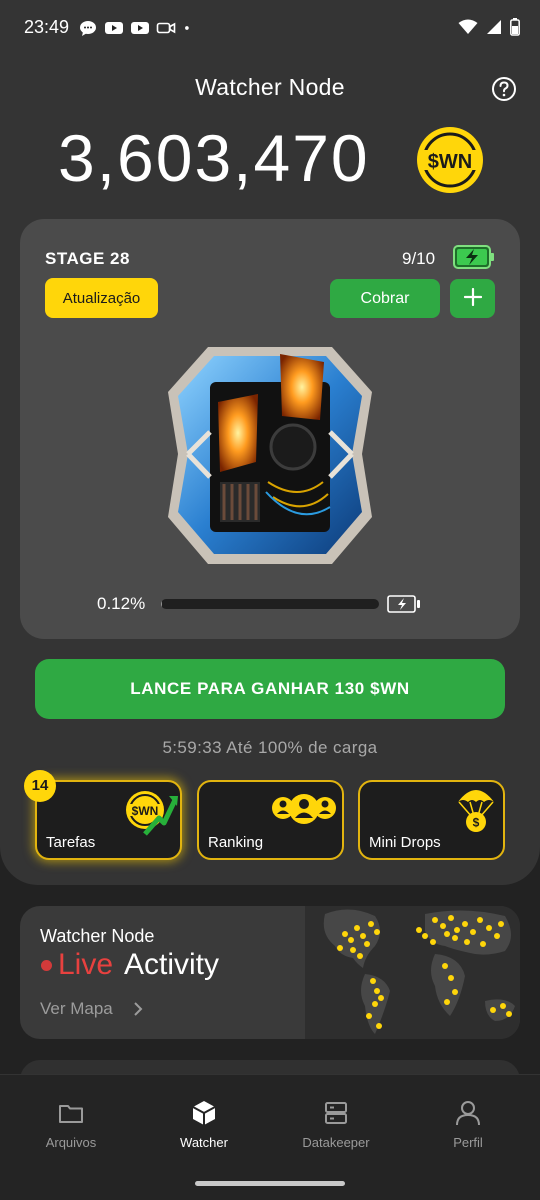 Image resolution: width=540 pixels, height=1200 pixels. Describe the element at coordinates (336, 1113) in the screenshot. I see `server-icon` at that location.